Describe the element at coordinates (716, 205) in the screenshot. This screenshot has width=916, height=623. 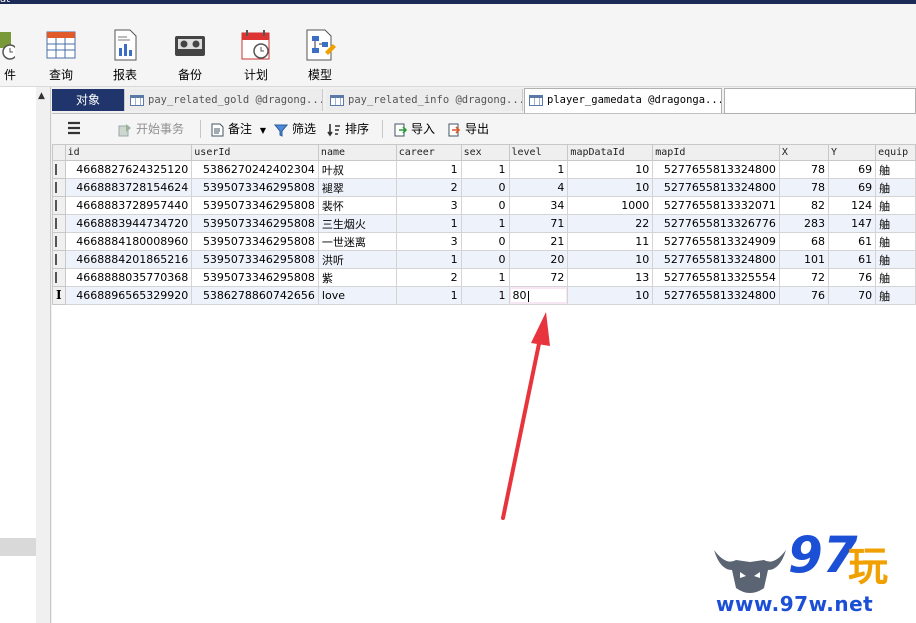
I see `cell-mapid: 5277655813332071` at that location.